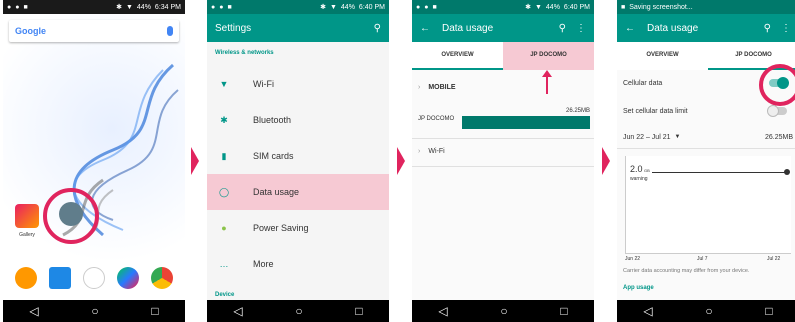  Describe the element at coordinates (27, 216) in the screenshot. I see `gallery-app-icon` at that location.